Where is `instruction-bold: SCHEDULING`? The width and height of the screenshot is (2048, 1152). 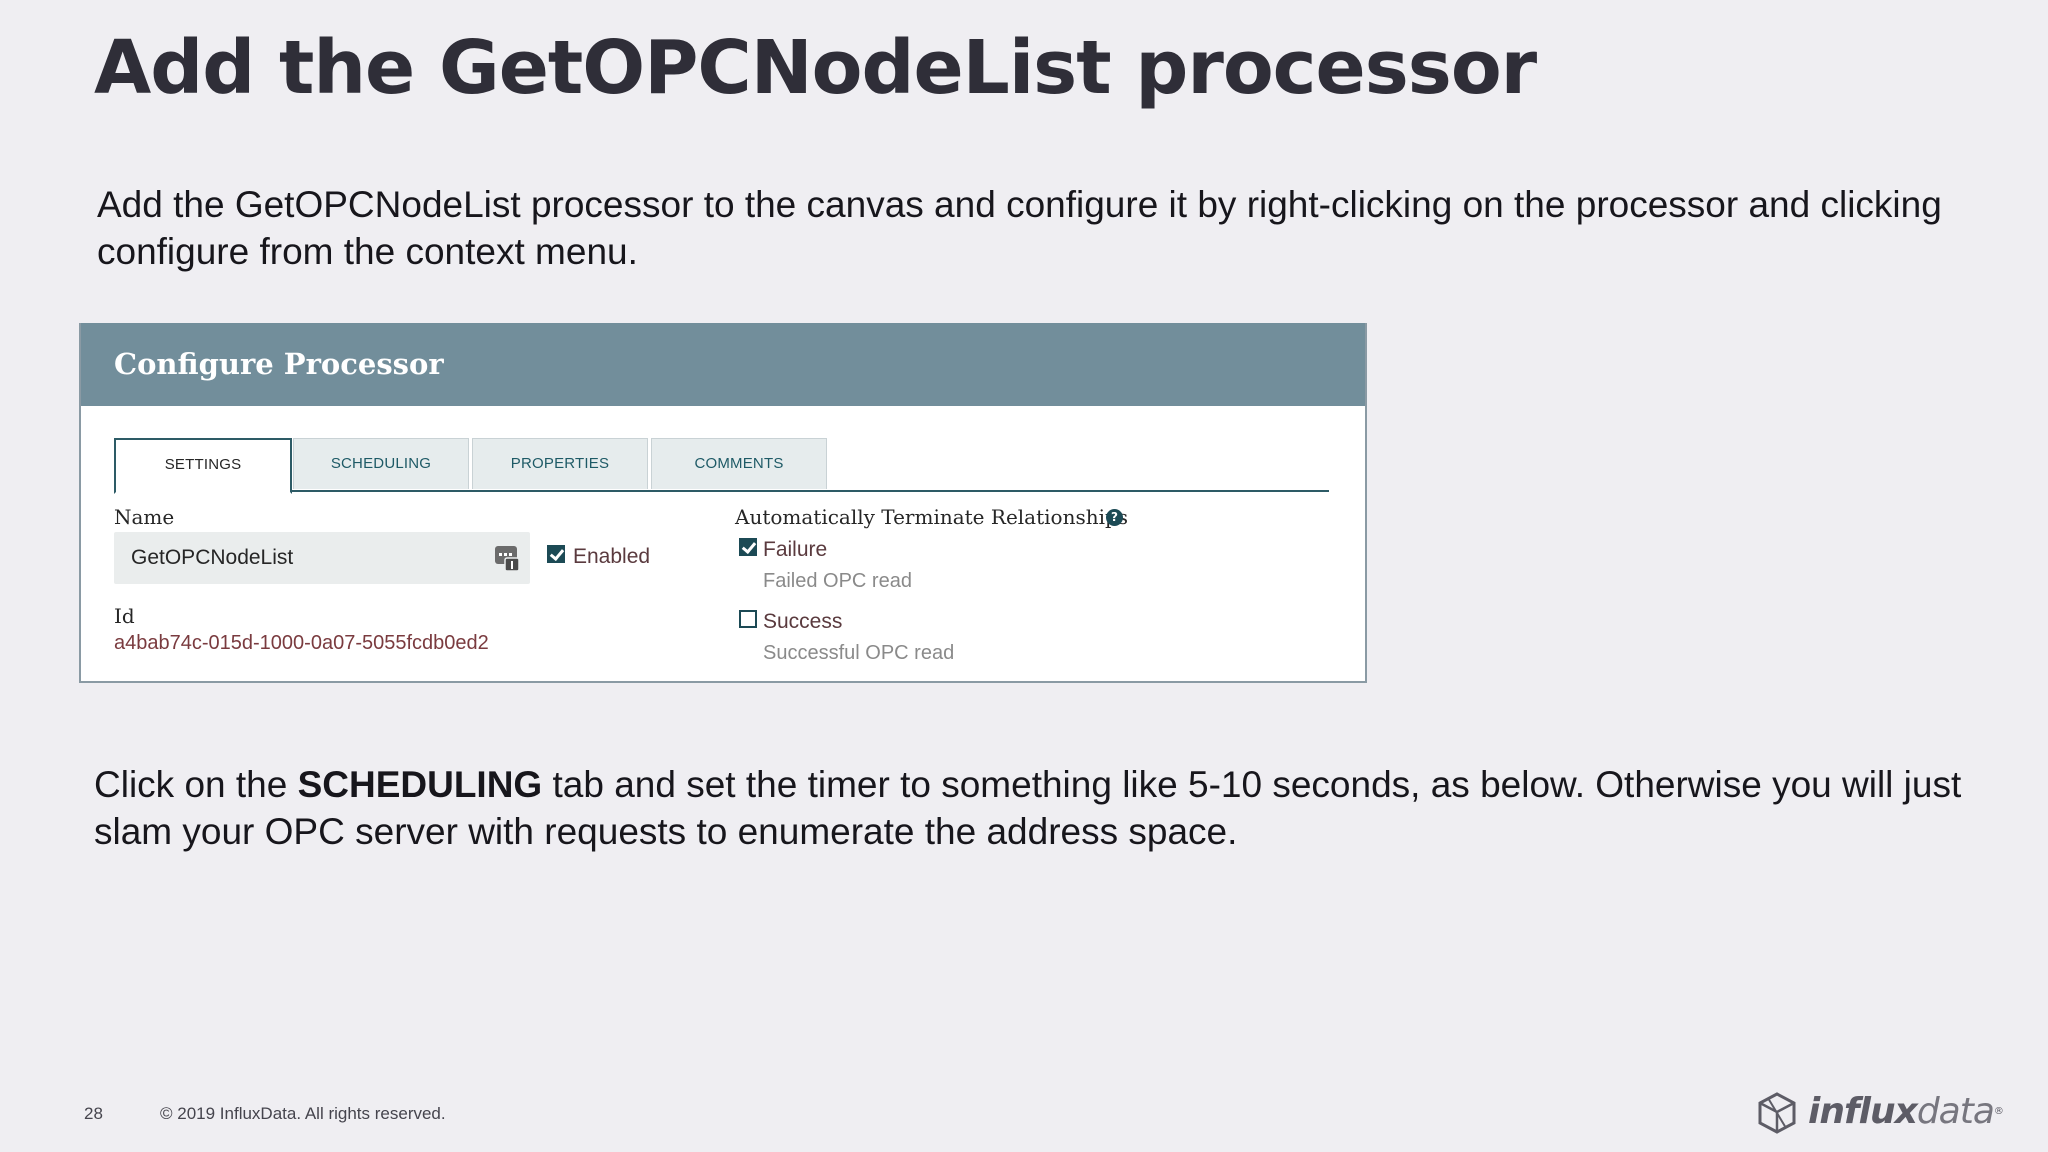 instruction-bold: SCHEDULING is located at coordinates (420, 784).